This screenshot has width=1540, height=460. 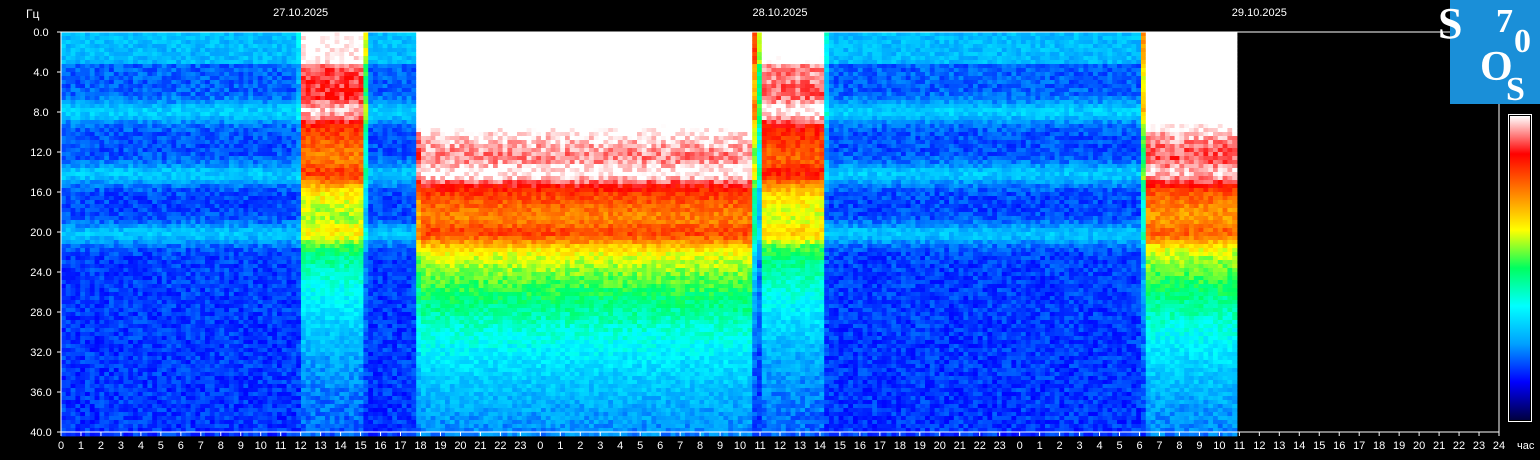 I want to click on y-axis-label: Гц, so click(x=32, y=14).